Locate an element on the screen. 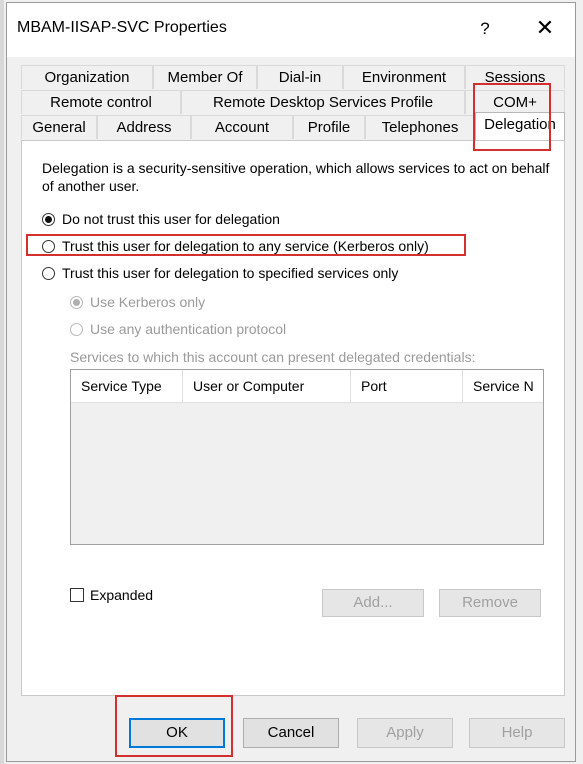 The width and height of the screenshot is (583, 764). tab-com-plus: COM+ is located at coordinates (515, 102).